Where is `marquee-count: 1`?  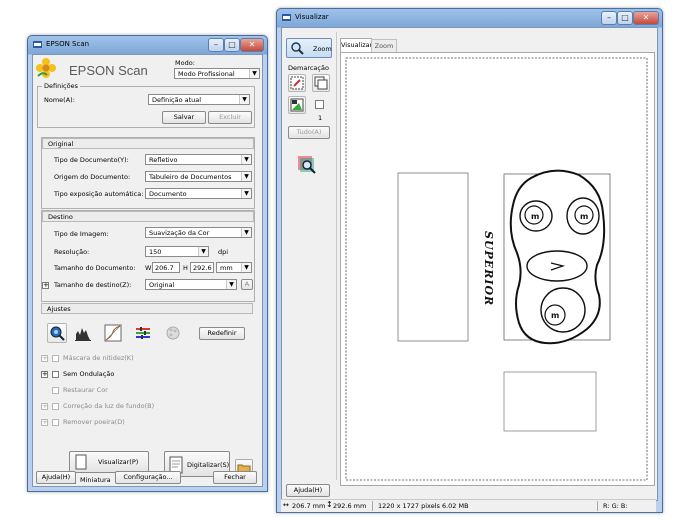
marquee-count: 1 is located at coordinates (320, 118).